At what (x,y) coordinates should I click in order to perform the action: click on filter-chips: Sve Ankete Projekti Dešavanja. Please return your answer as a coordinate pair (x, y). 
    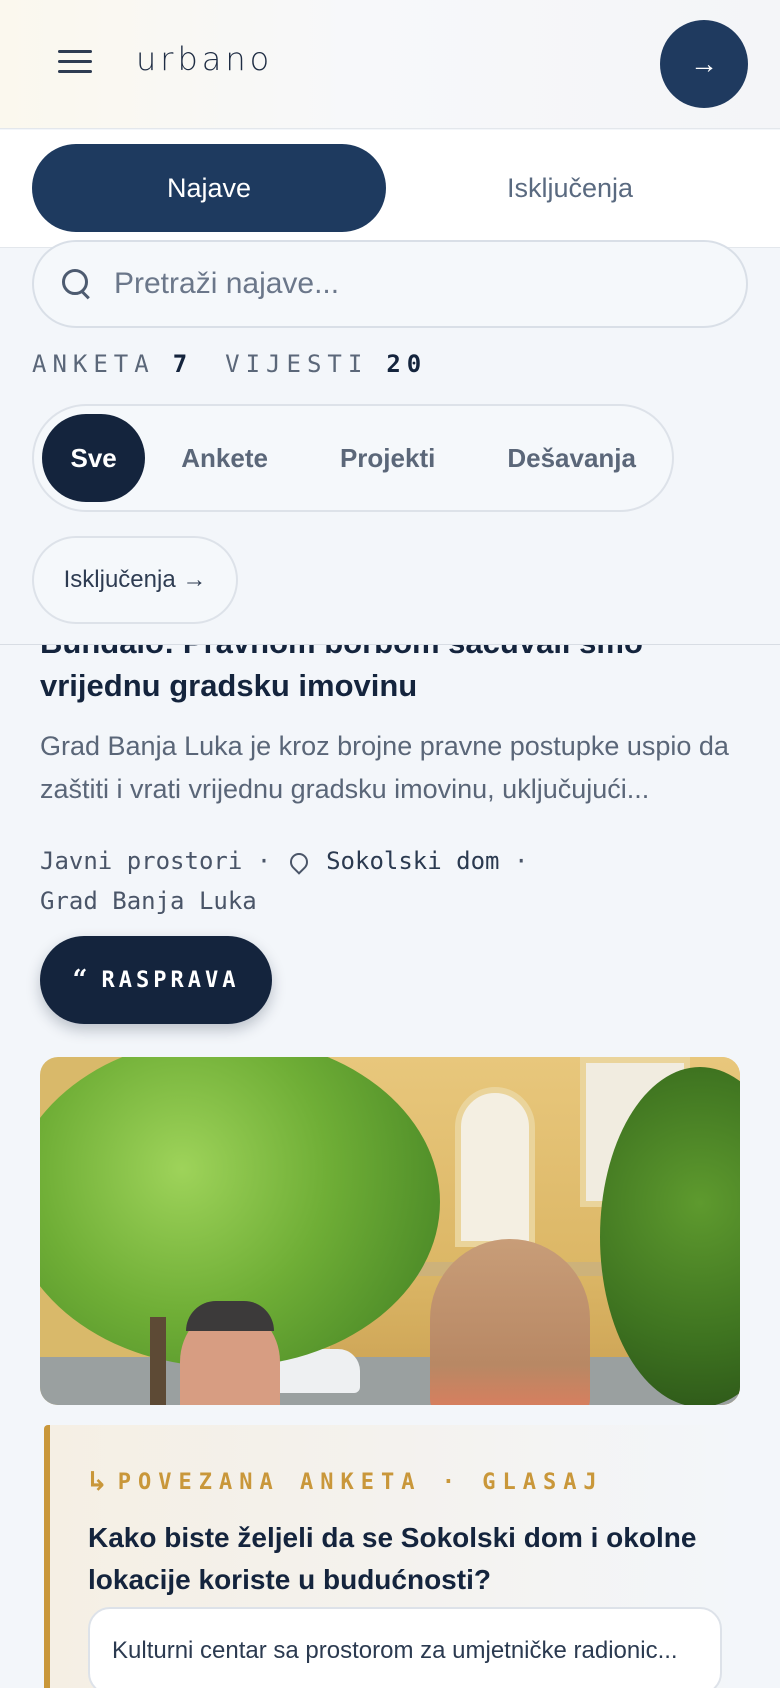
    Looking at the image, I should click on (353, 458).